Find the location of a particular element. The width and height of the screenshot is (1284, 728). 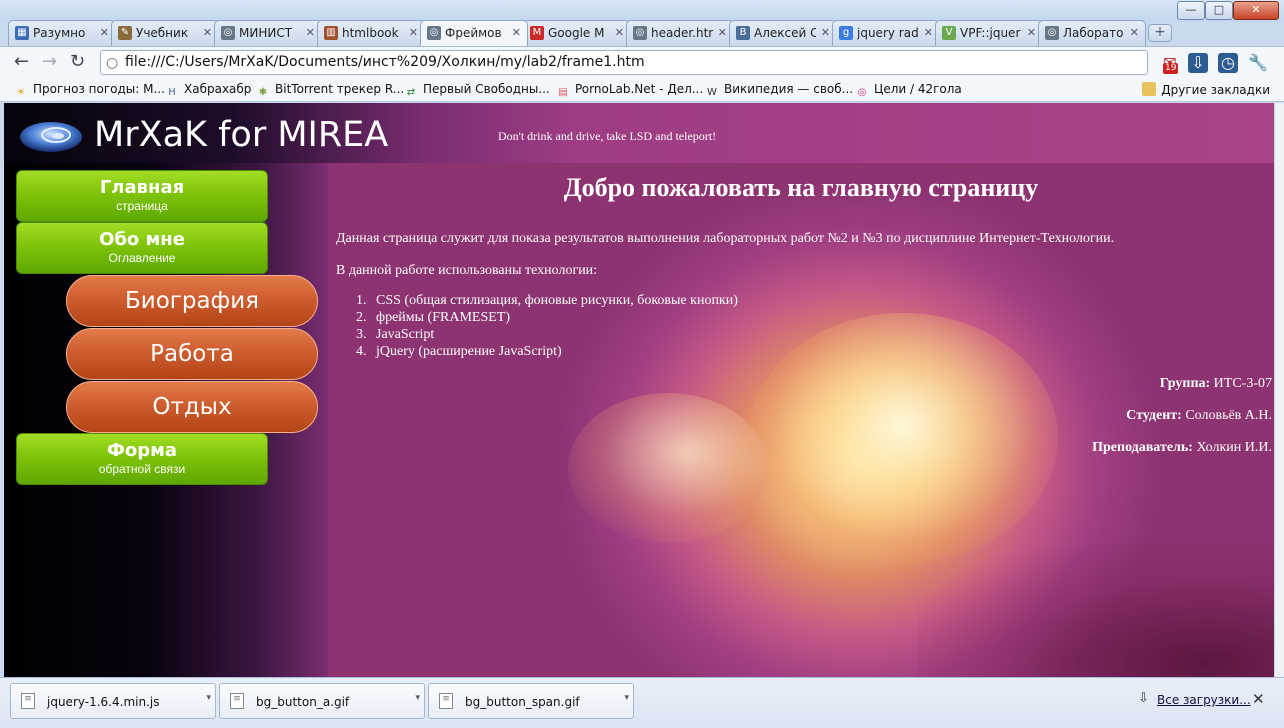

tab-title: Google M is located at coordinates (576, 33).